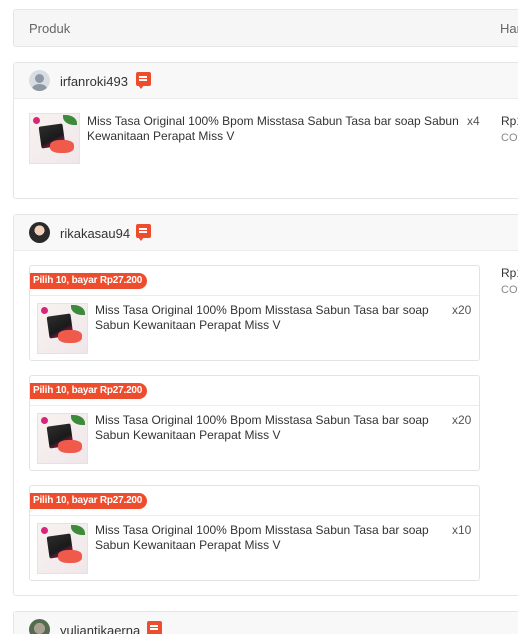 This screenshot has width=518, height=634. Describe the element at coordinates (100, 628) in the screenshot. I see `buyer-username: yuliantikaerna` at that location.